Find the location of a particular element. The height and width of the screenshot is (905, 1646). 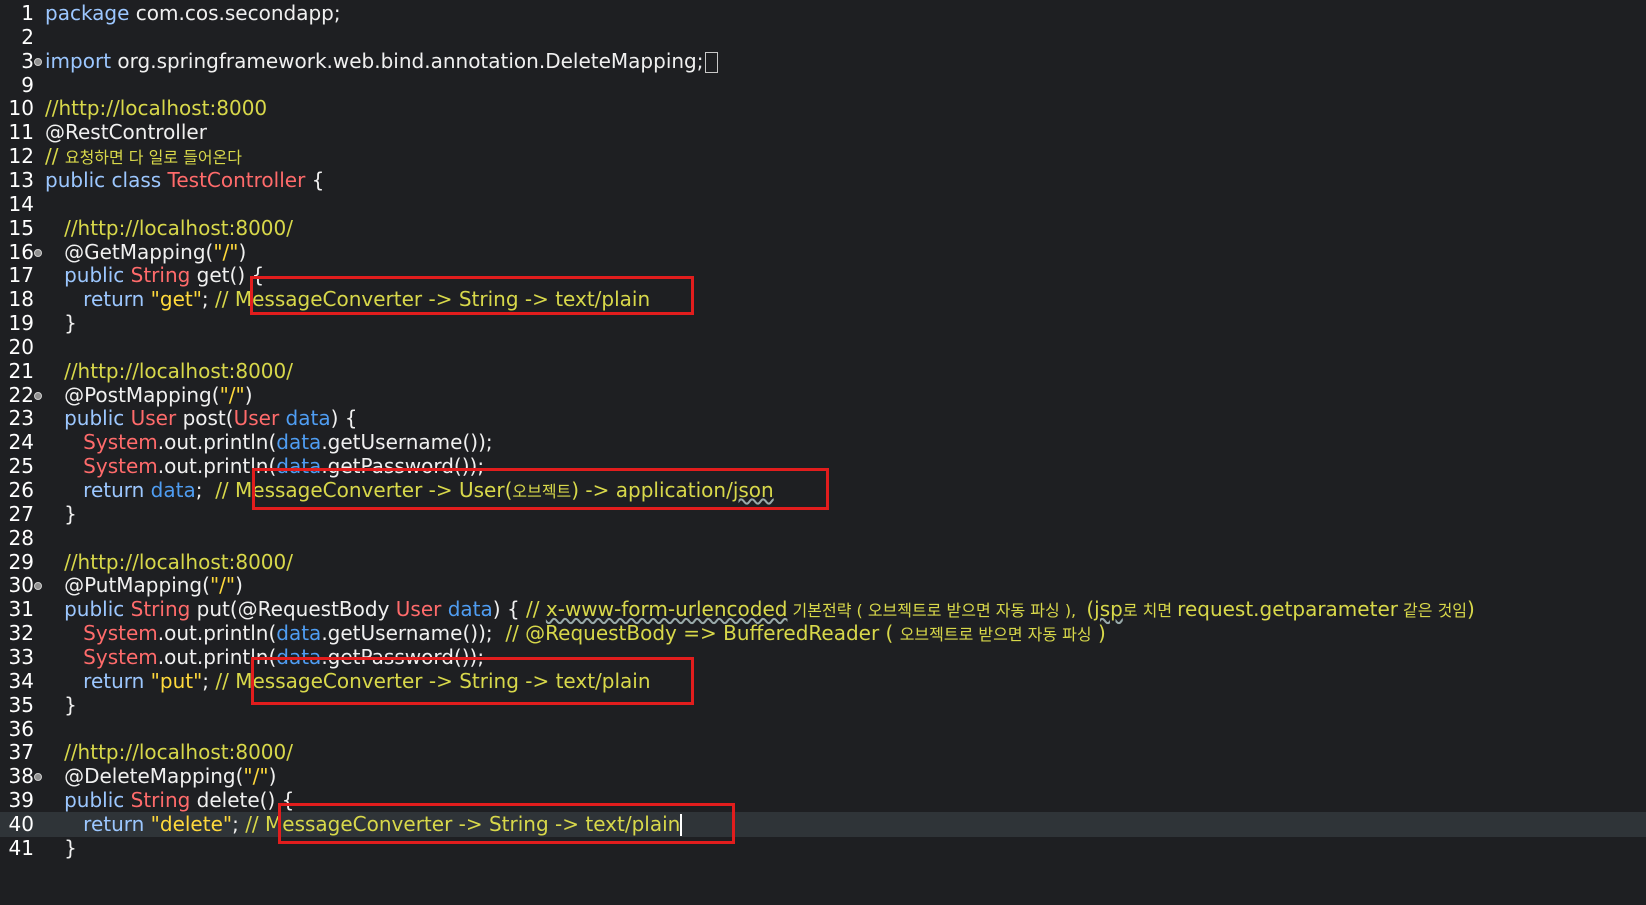

line-number: 31 is located at coordinates (21, 609).